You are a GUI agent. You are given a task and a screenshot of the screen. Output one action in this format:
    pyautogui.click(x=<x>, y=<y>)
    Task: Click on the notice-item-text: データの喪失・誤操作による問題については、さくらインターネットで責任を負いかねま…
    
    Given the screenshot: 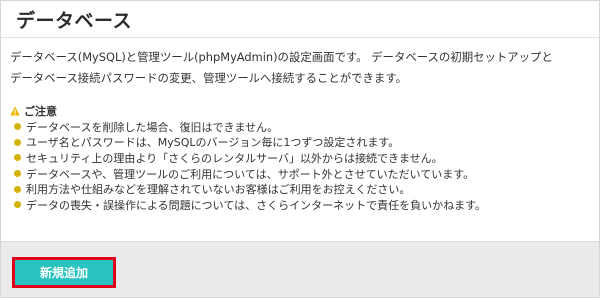 What is the action you would take?
    pyautogui.click(x=256, y=205)
    